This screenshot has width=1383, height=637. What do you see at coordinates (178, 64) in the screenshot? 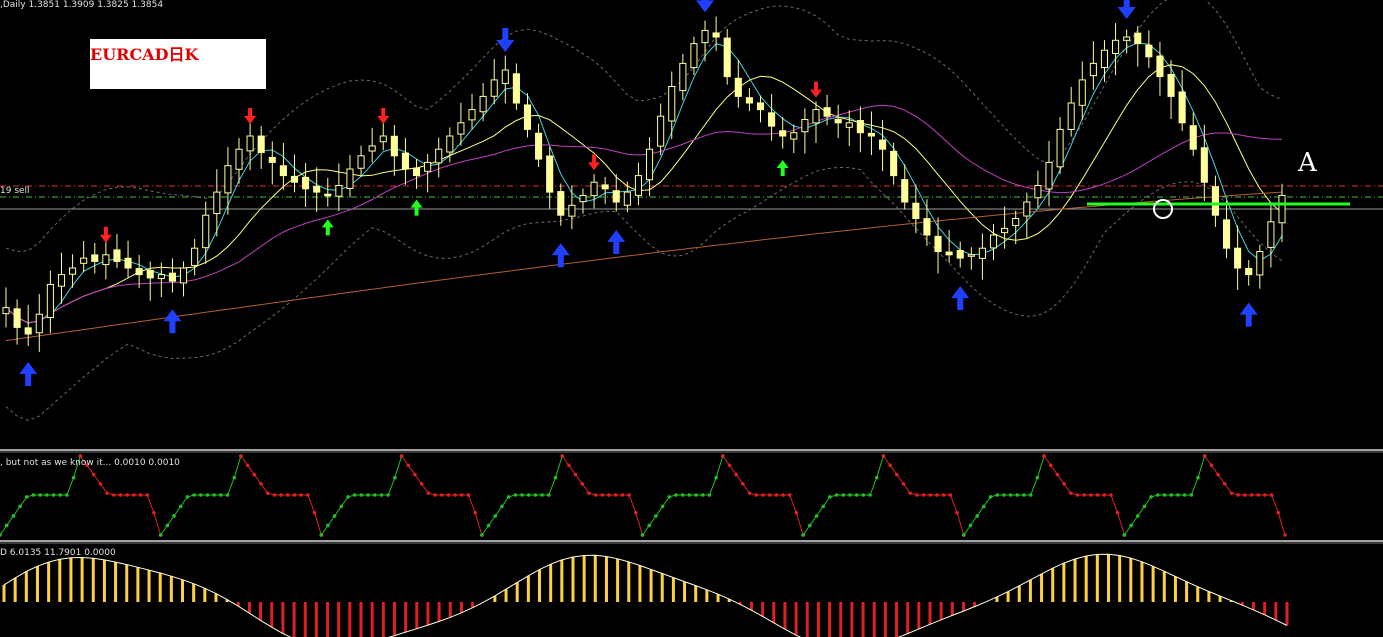
I see `title-box: EURCAD日K` at bounding box center [178, 64].